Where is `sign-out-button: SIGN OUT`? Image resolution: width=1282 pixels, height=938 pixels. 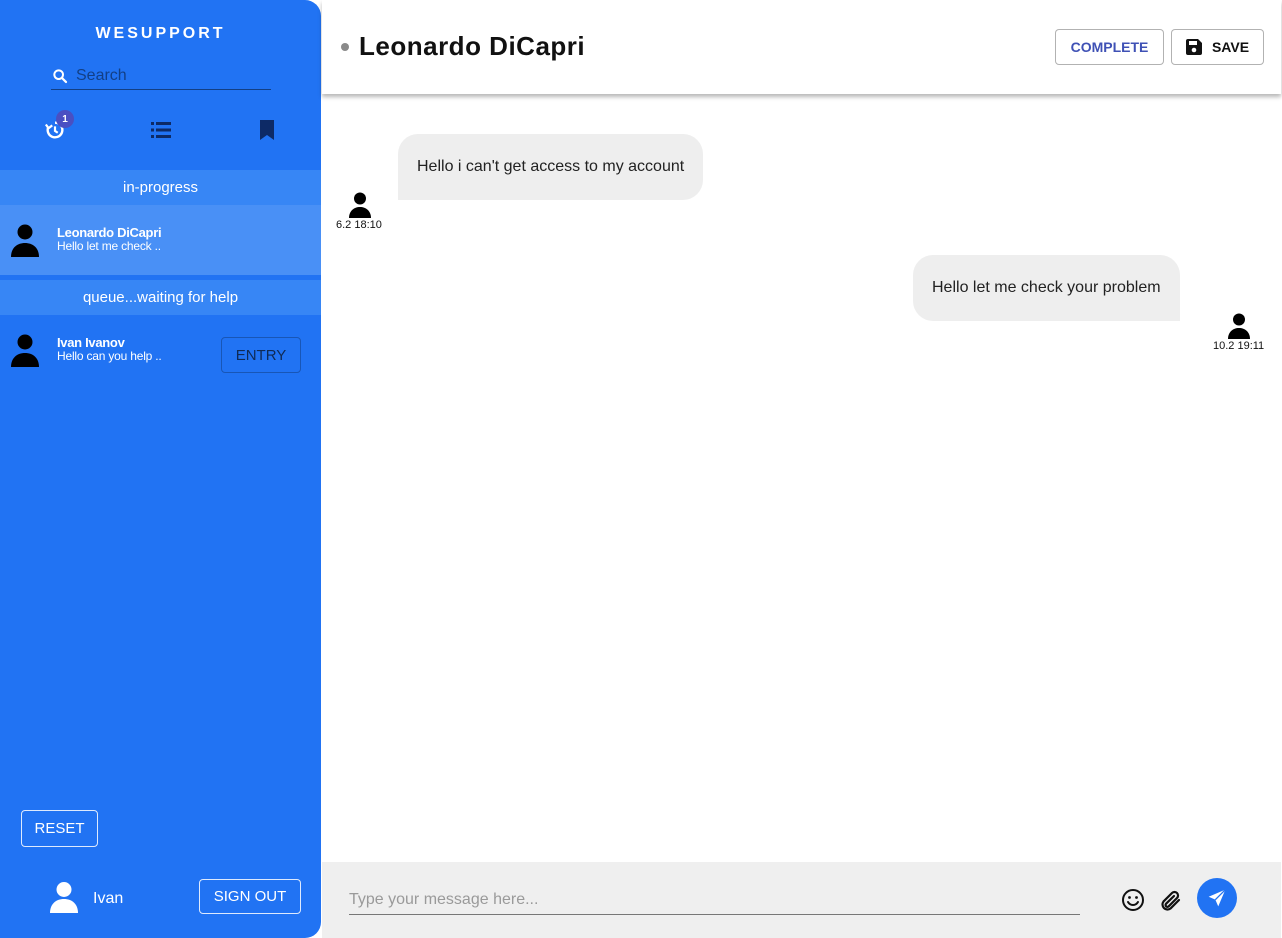
sign-out-button: SIGN OUT is located at coordinates (250, 896).